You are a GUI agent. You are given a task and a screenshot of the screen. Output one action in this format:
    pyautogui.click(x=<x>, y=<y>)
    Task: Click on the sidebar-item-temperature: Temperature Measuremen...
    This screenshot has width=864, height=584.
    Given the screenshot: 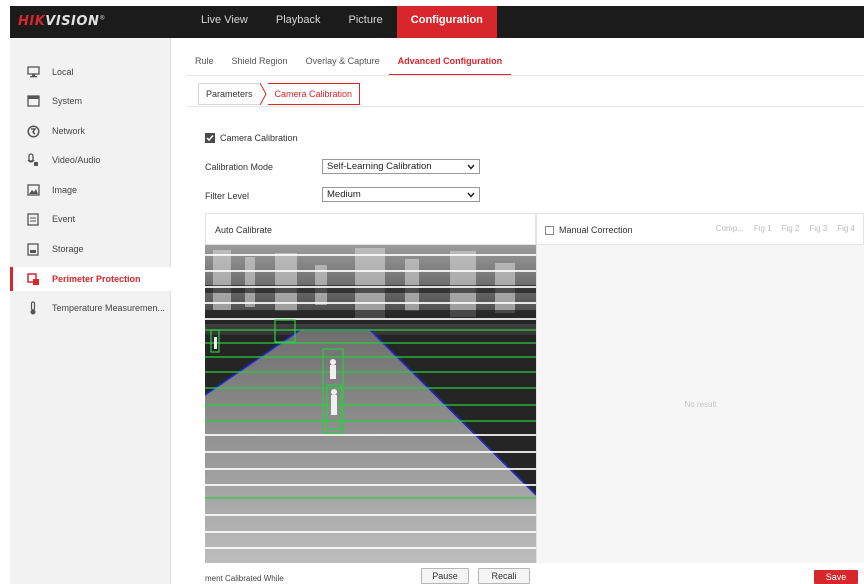 What is the action you would take?
    pyautogui.click(x=90, y=308)
    